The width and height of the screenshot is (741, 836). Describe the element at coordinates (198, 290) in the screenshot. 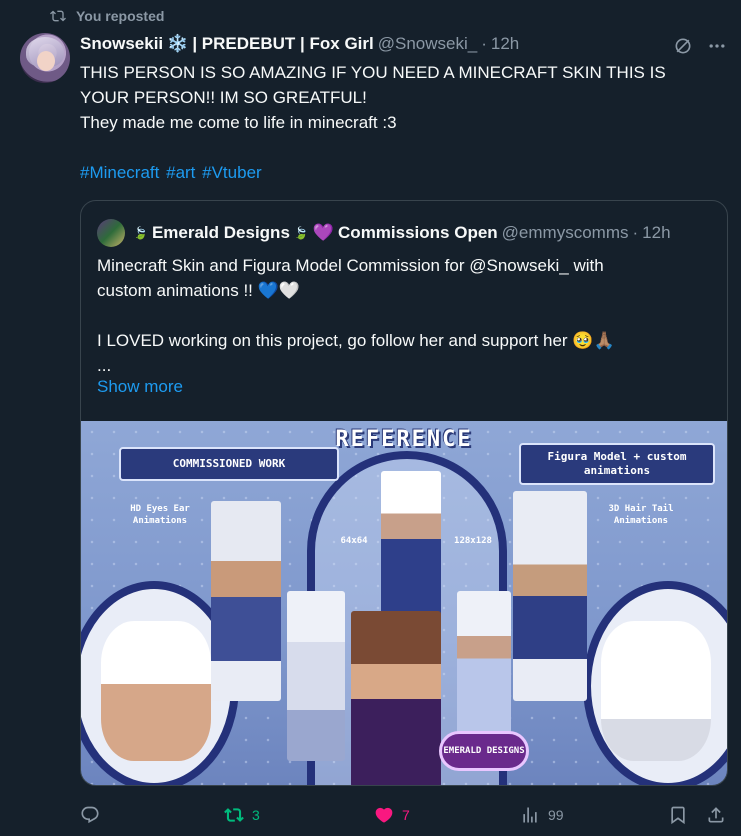

I see `quoted-line: custom animations !! 💙🤍` at that location.